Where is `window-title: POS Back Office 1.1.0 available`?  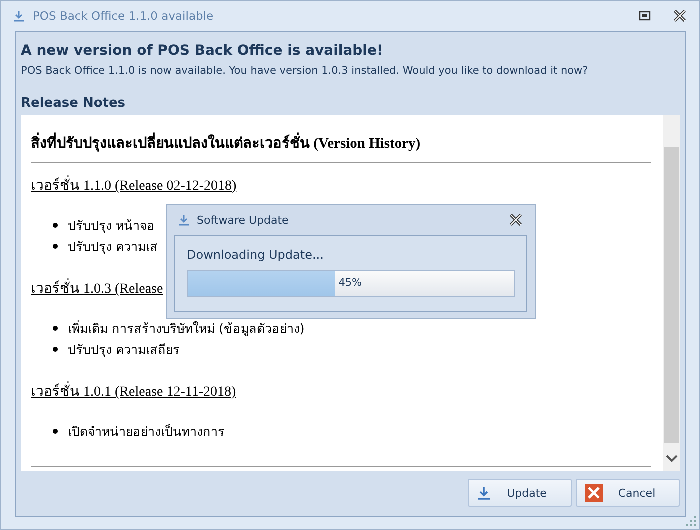
window-title: POS Back Office 1.1.0 available is located at coordinates (123, 16).